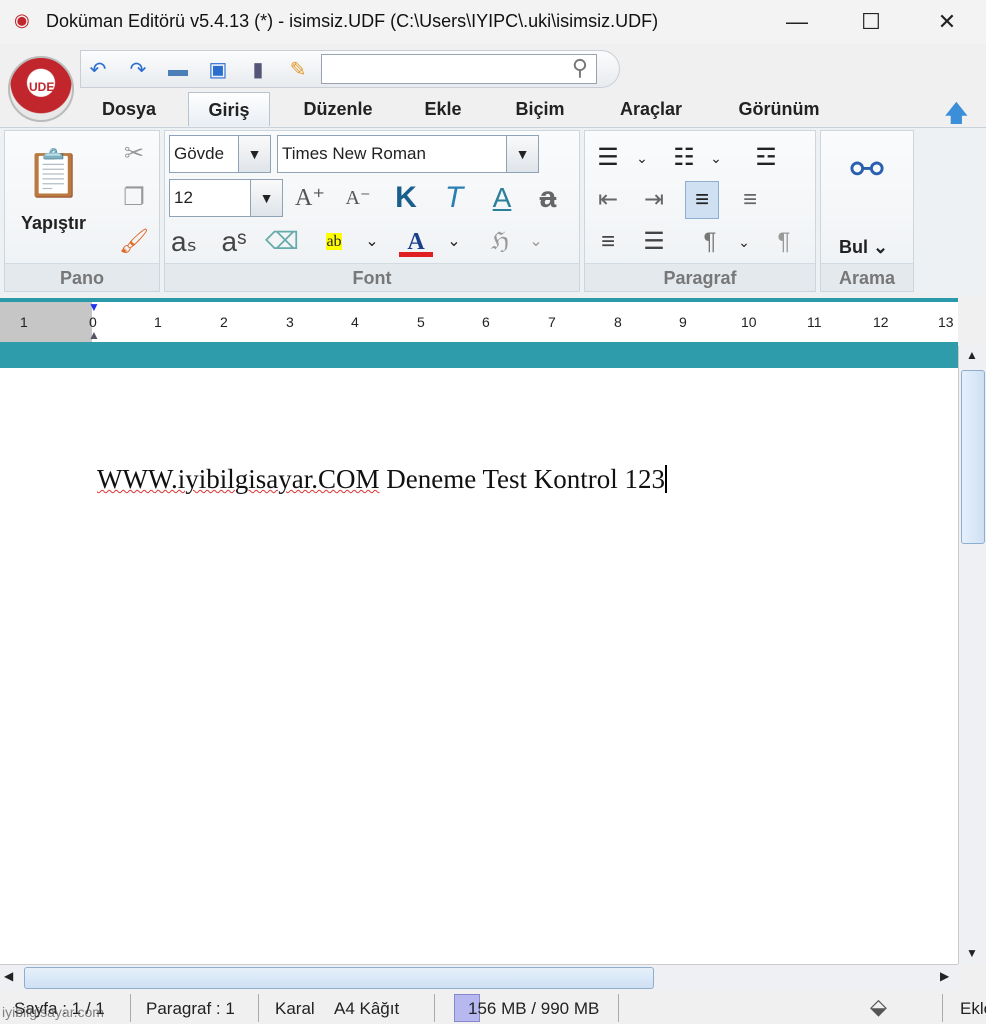  What do you see at coordinates (867, 211) in the screenshot?
I see `group-arama: ⚯ Bul ⌄ Arama` at bounding box center [867, 211].